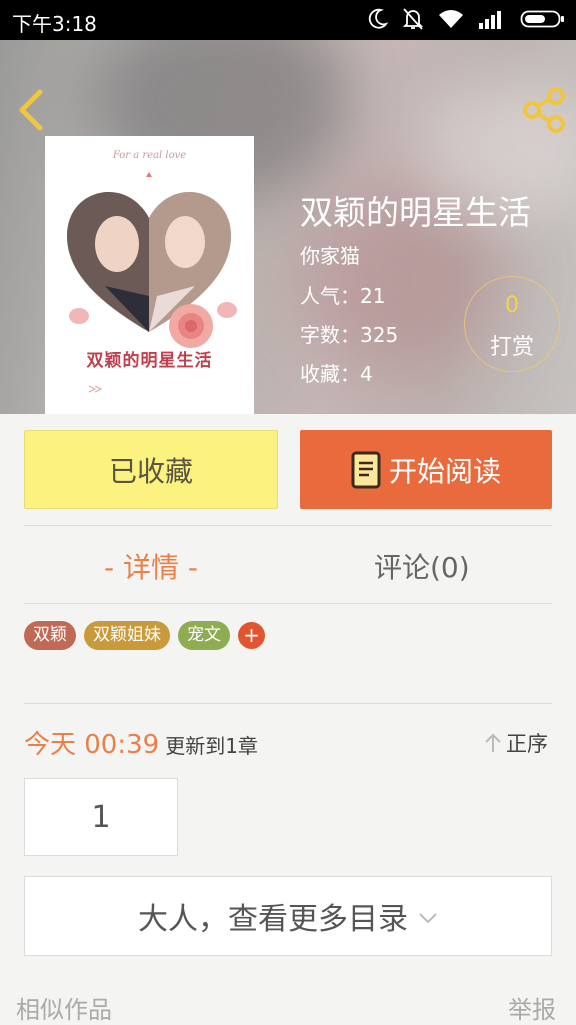 This screenshot has height=1025, width=576. Describe the element at coordinates (511, 347) in the screenshot. I see `reward-label: 打赏` at that location.